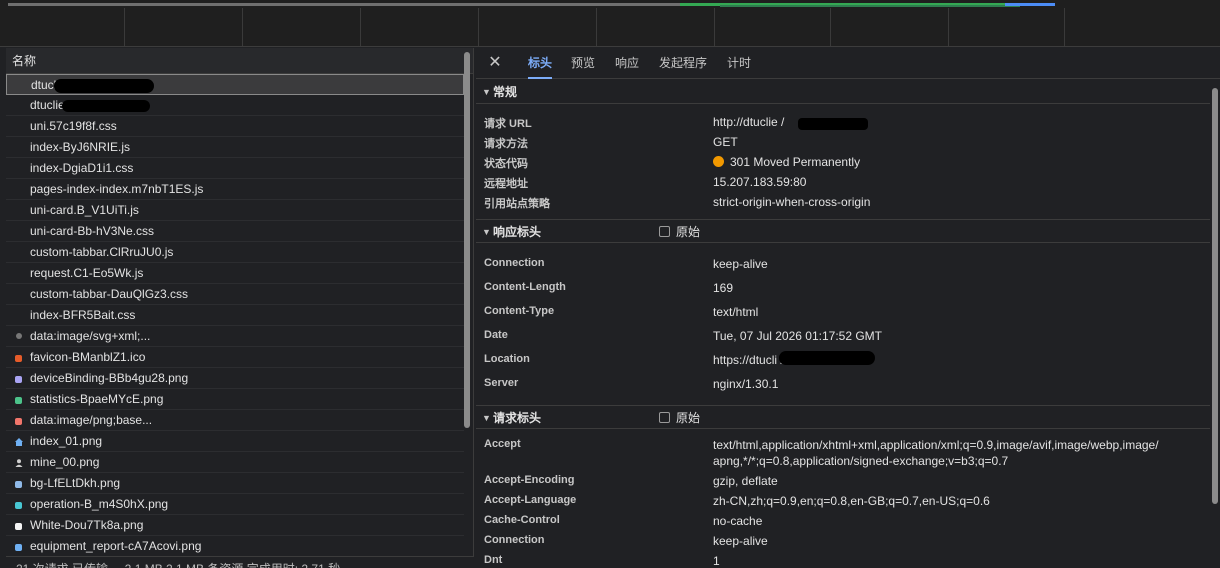 This screenshot has height=568, width=1220. What do you see at coordinates (746, 384) in the screenshot?
I see `header-value: nginx/1.30.1` at bounding box center [746, 384].